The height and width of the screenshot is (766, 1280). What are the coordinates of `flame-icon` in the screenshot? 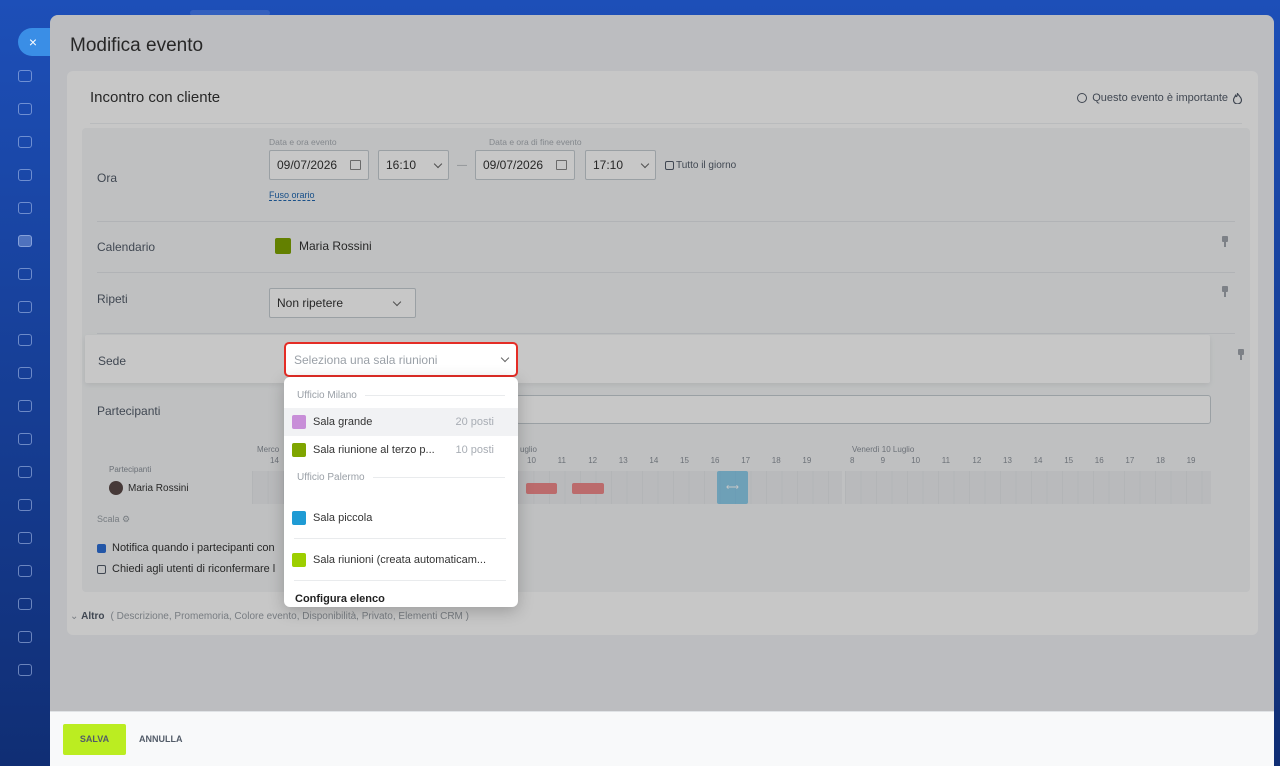 It's located at (1237, 98).